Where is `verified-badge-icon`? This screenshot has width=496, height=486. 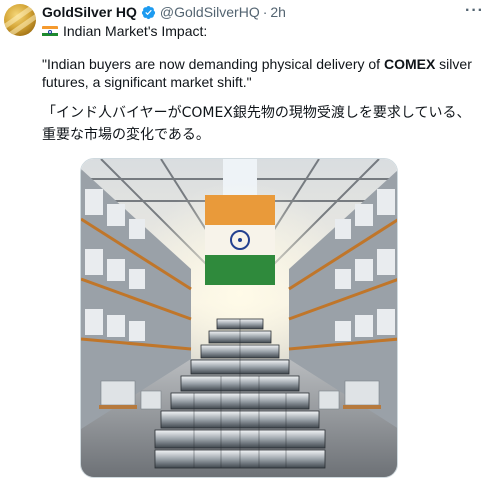
verified-badge-icon is located at coordinates (148, 12).